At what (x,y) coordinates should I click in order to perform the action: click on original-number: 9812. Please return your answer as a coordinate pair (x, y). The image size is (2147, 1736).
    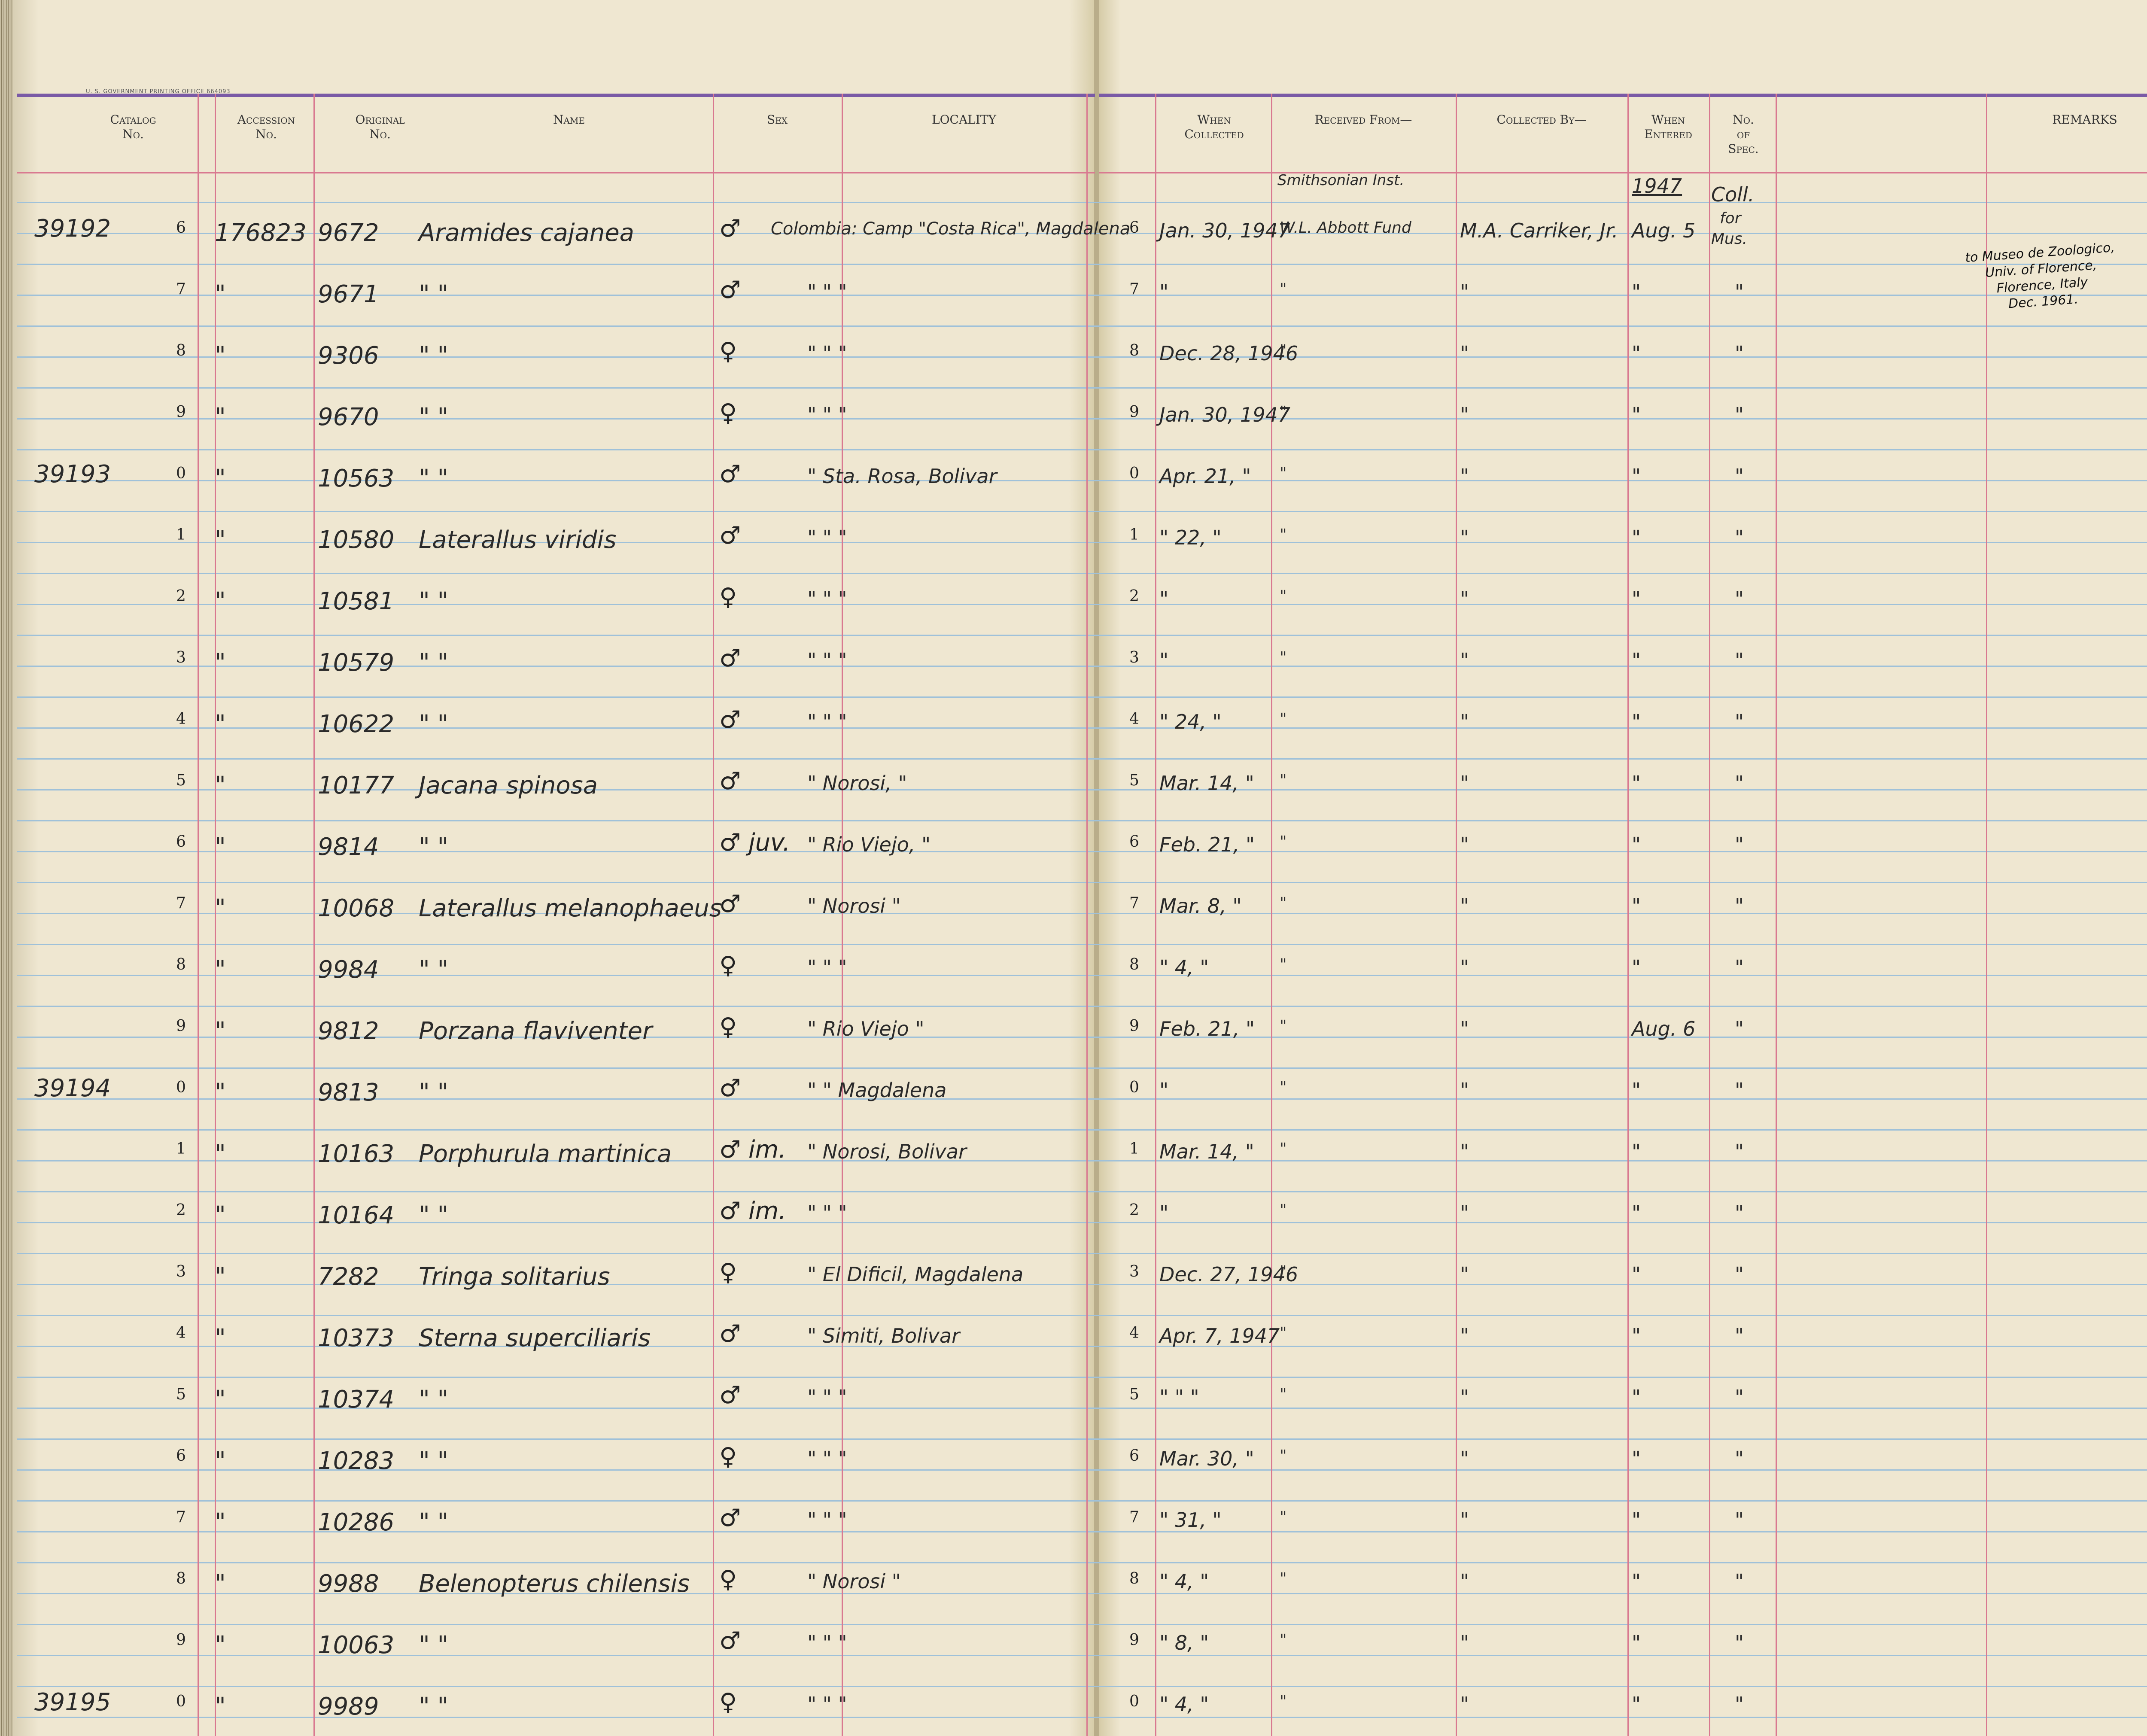
    Looking at the image, I should click on (349, 1031).